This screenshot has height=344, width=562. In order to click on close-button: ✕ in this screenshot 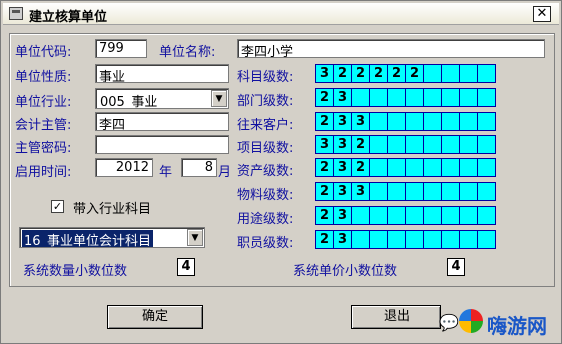, I will do `click(542, 14)`.